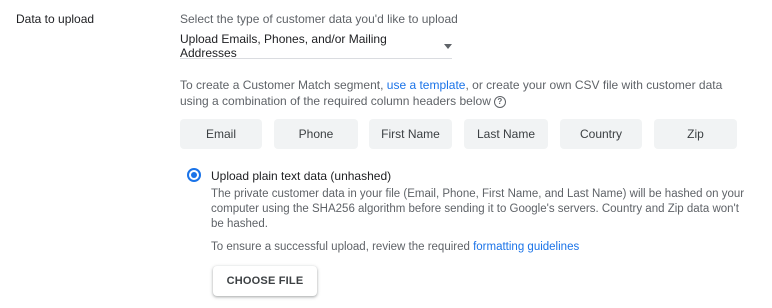 This screenshot has width=772, height=308. Describe the element at coordinates (601, 134) in the screenshot. I see `chip-country: Country` at that location.